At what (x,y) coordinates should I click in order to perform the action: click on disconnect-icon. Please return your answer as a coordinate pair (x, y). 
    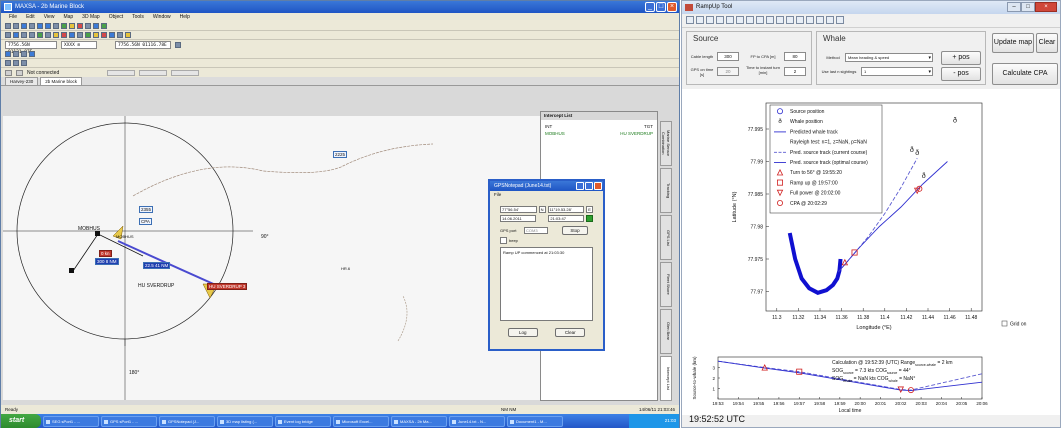
    Looking at the image, I should click on (19, 72).